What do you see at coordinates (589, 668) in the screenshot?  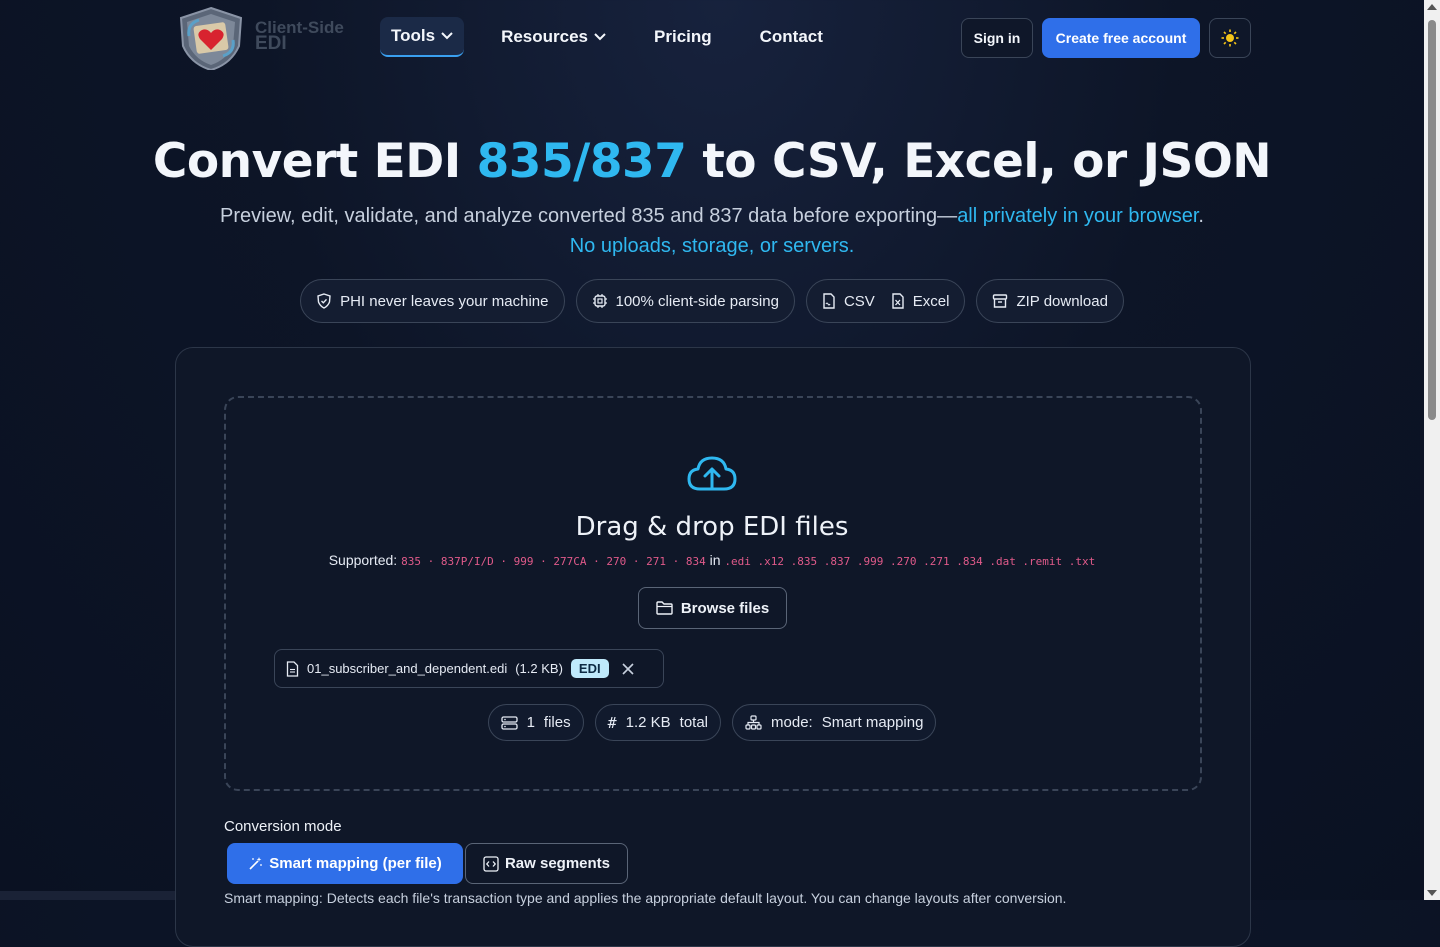 I see `file-type-badge: EDI` at bounding box center [589, 668].